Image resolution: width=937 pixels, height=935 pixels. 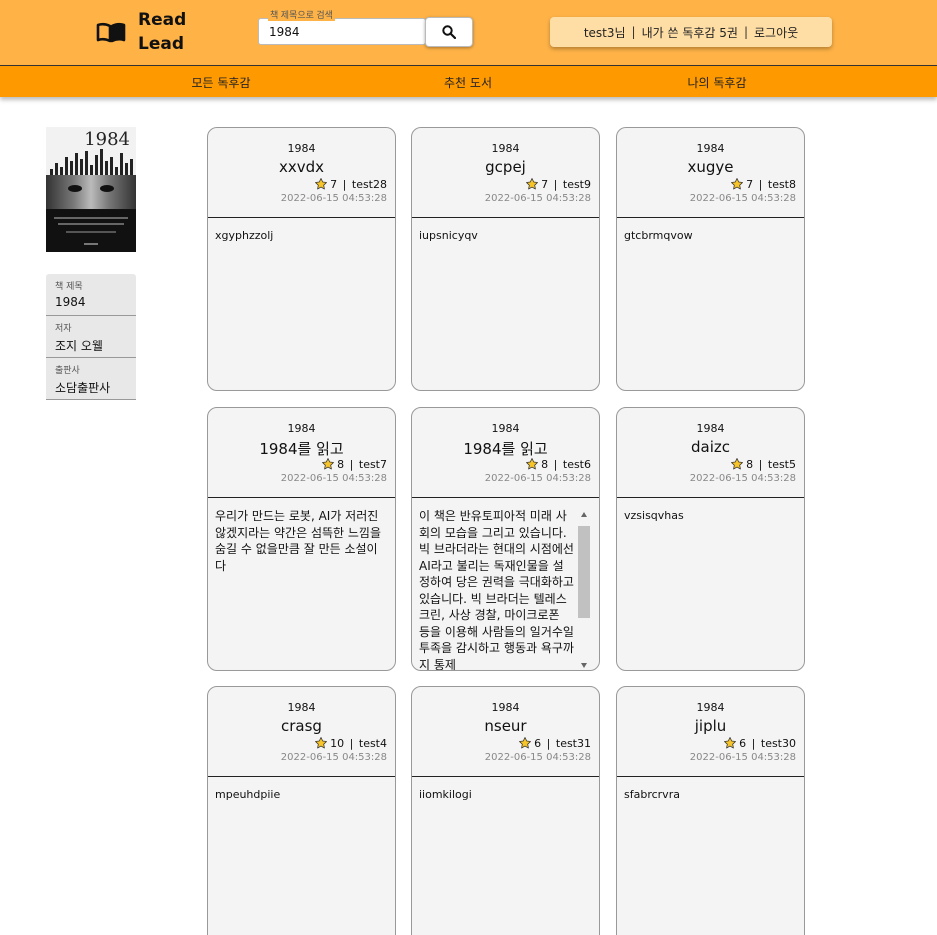 I want to click on review-rating: 10, so click(x=337, y=743).